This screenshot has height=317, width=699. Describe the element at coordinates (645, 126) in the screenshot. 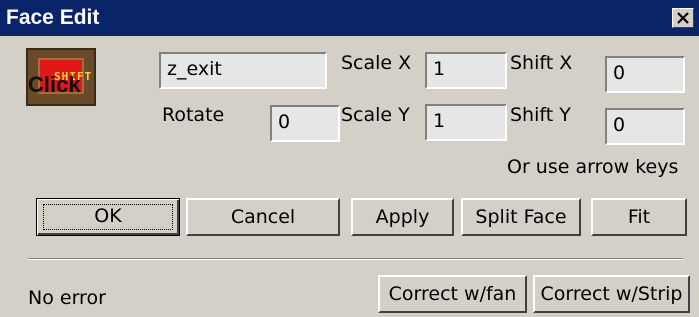

I see `shift-y-field: 0` at that location.